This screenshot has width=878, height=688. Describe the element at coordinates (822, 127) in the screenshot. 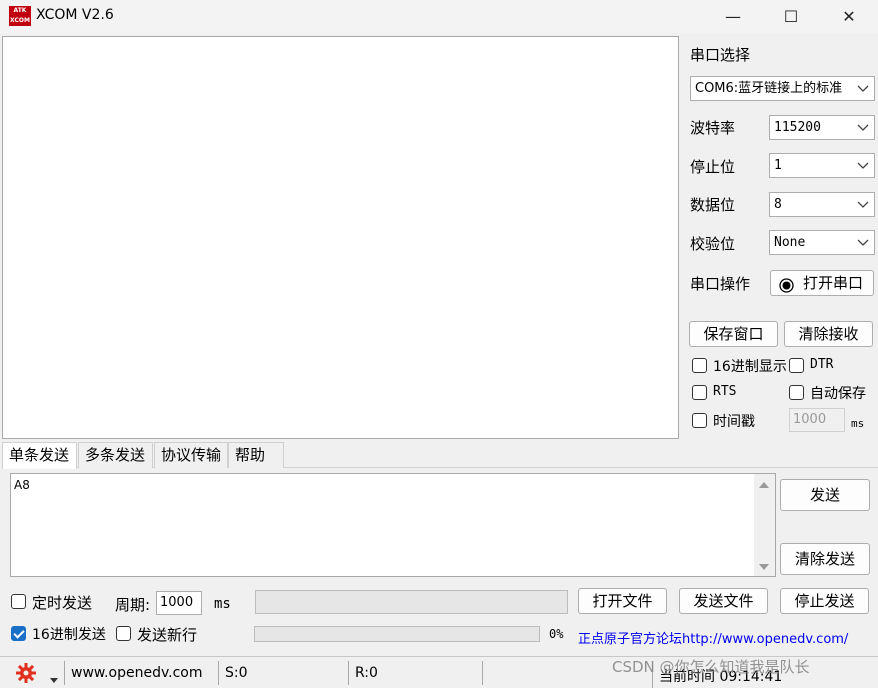

I see `baud-select: 115200` at that location.